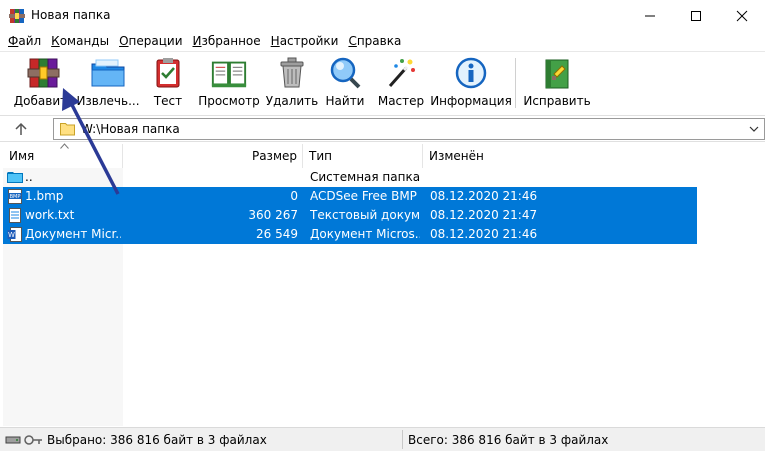 This screenshot has height=451, width=765. What do you see at coordinates (515, 83) in the screenshot?
I see `toolbar-separator` at bounding box center [515, 83].